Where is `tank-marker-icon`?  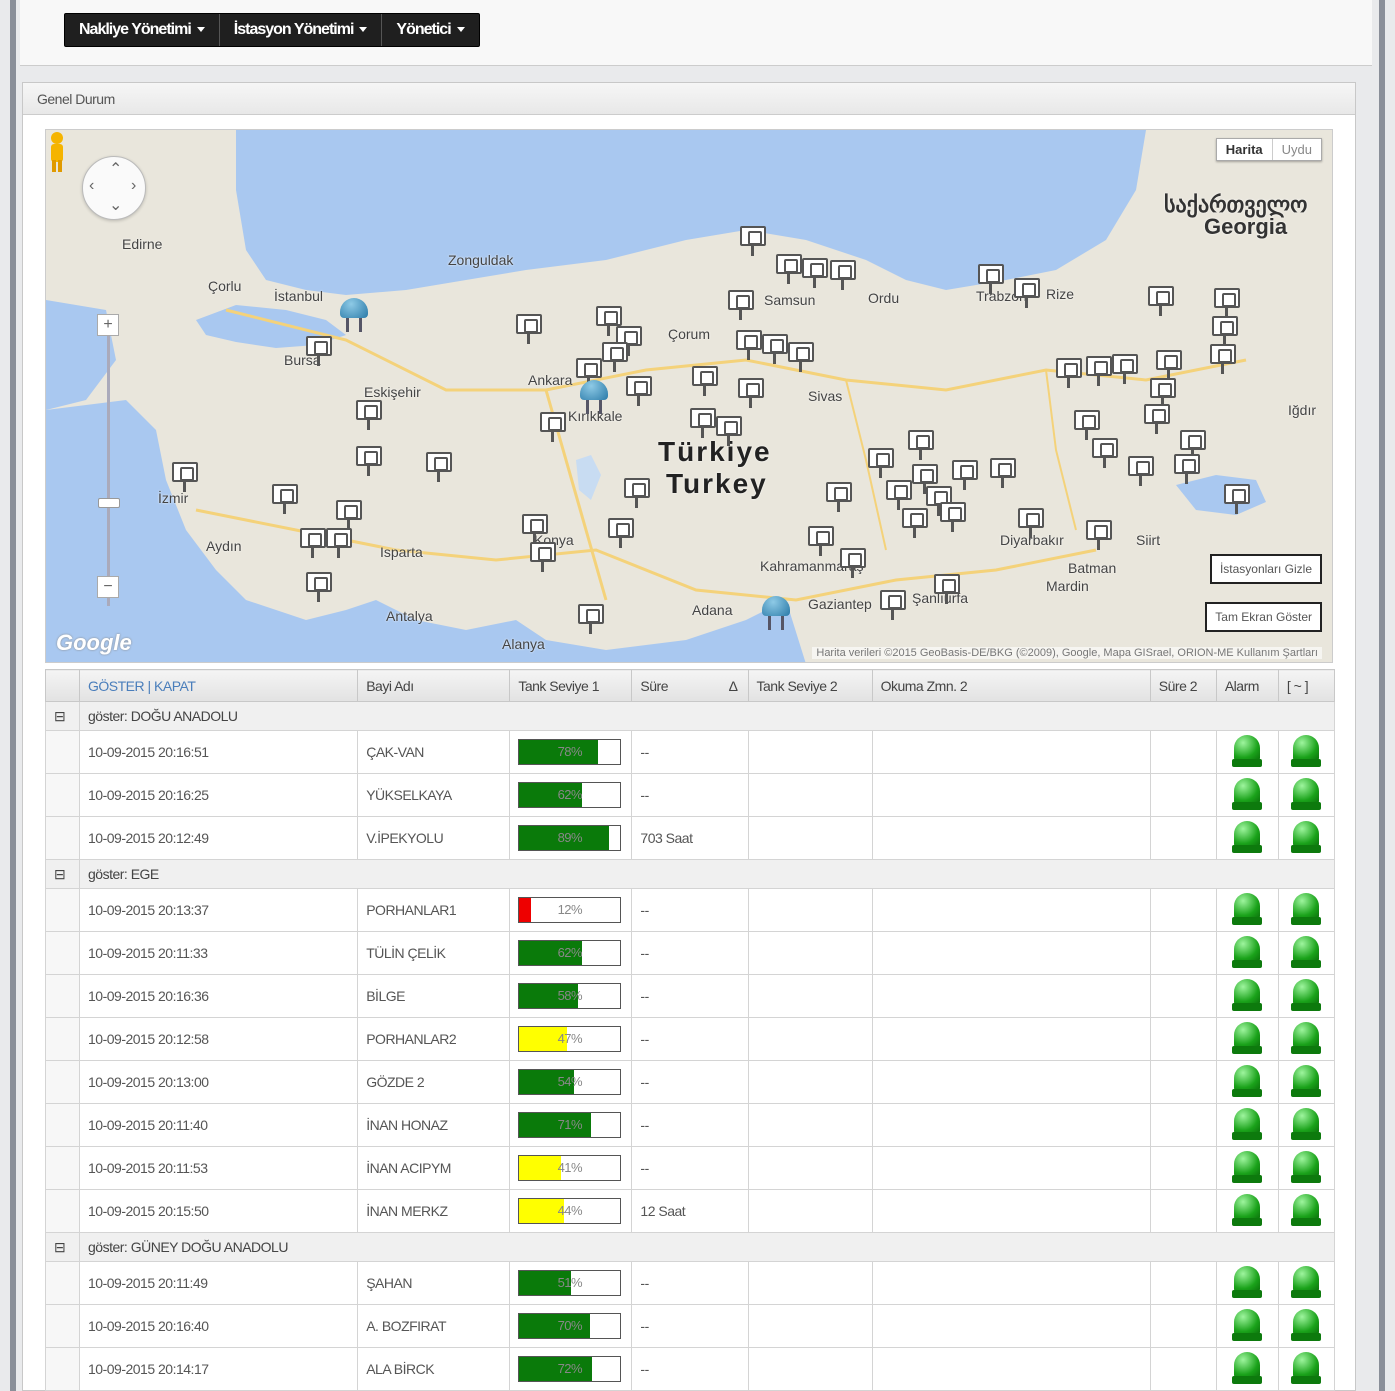 tank-marker-icon is located at coordinates (354, 316).